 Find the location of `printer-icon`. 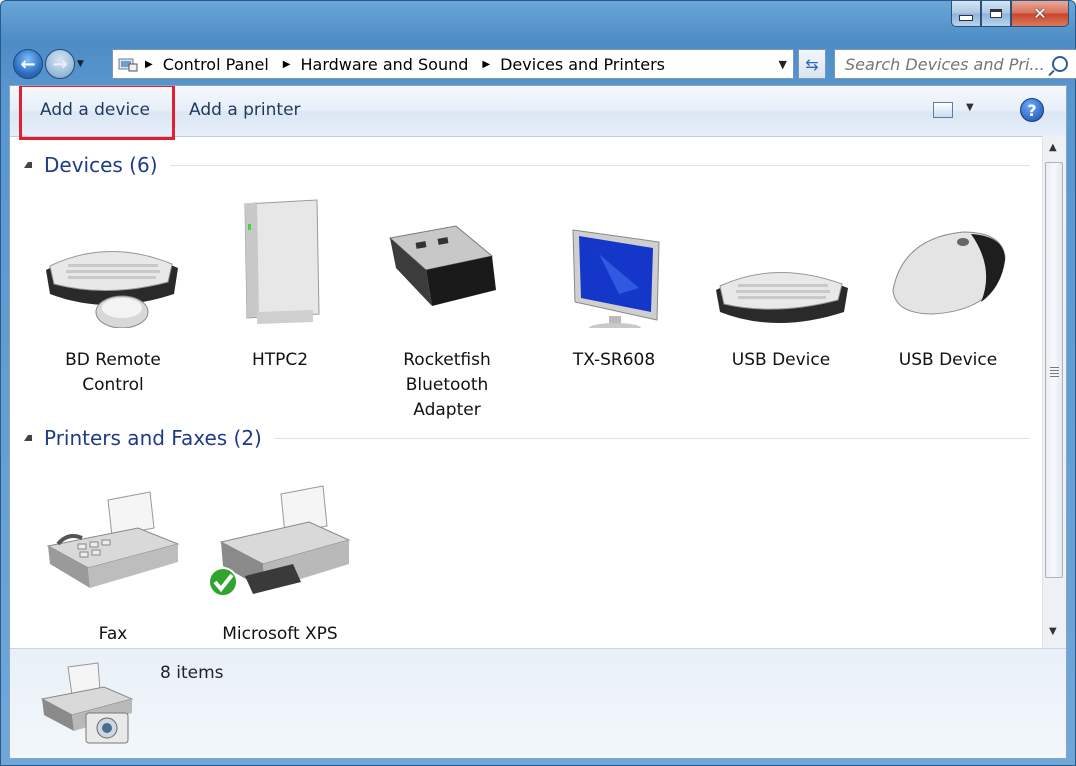

printer-icon is located at coordinates (280, 547).